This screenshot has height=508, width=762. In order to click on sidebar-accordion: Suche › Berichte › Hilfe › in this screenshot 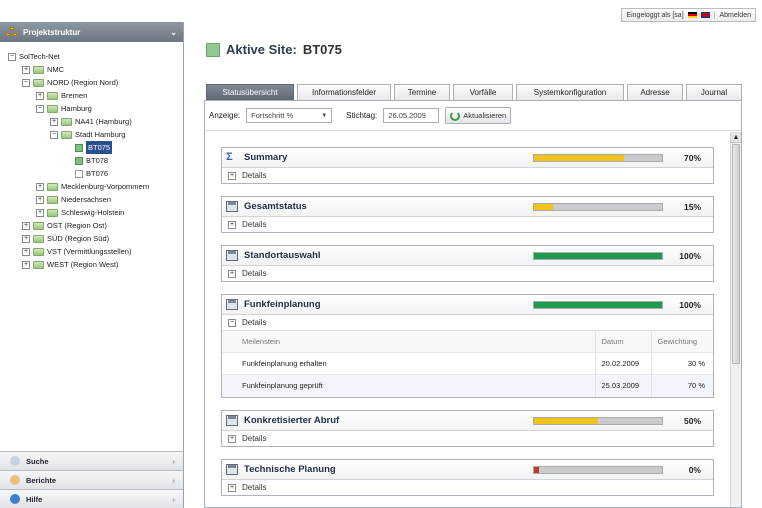, I will do `click(91, 479)`.